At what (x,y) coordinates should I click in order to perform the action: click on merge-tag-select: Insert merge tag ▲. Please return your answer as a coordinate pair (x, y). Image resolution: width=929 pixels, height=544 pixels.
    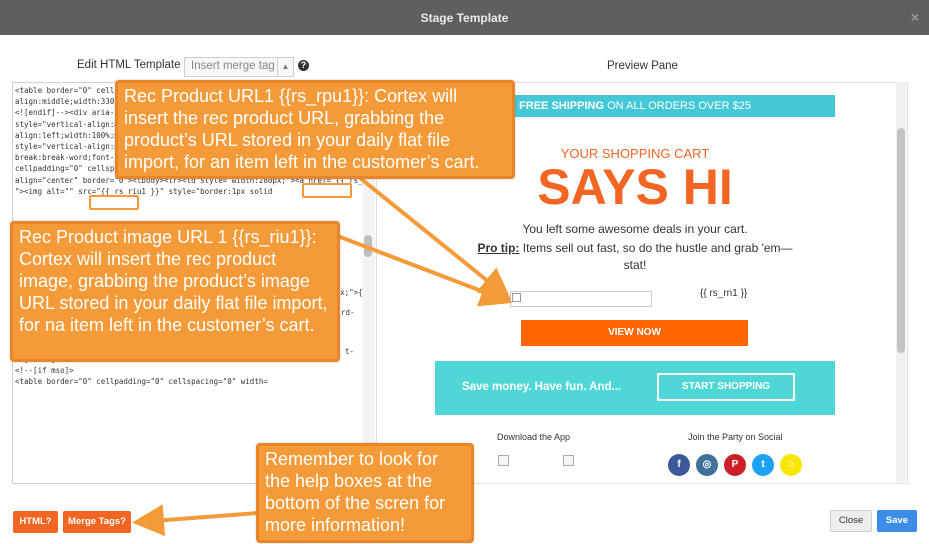
    Looking at the image, I should click on (239, 67).